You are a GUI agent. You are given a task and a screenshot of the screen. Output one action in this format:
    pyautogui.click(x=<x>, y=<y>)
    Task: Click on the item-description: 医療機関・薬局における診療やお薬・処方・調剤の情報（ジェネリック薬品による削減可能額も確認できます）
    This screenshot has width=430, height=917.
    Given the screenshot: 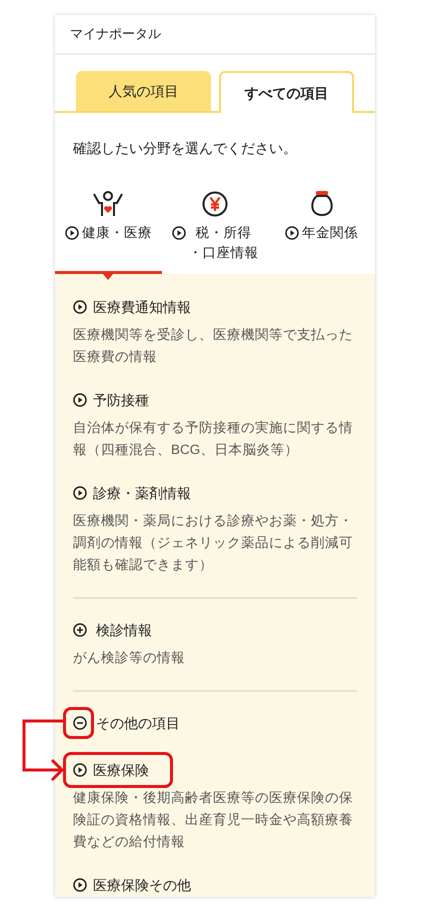 What is the action you would take?
    pyautogui.click(x=213, y=543)
    